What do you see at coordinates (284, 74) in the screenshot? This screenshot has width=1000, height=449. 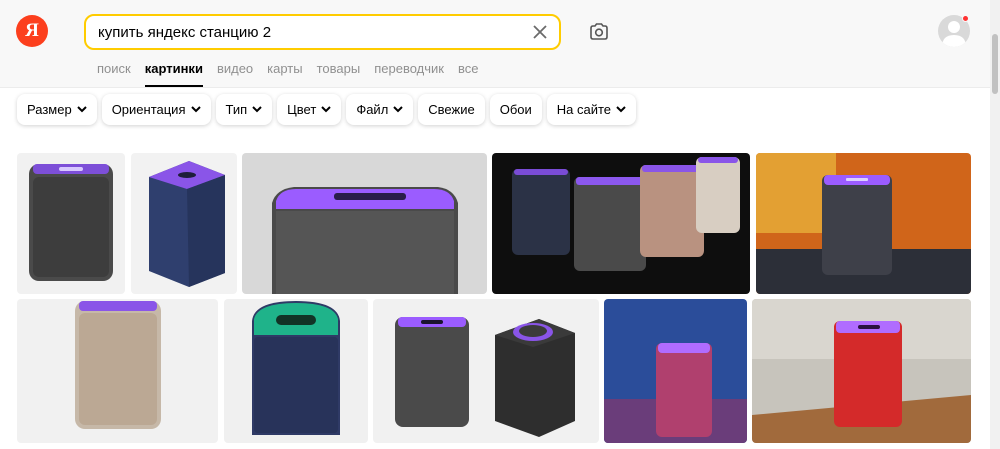 I see `tab-maps: карты` at bounding box center [284, 74].